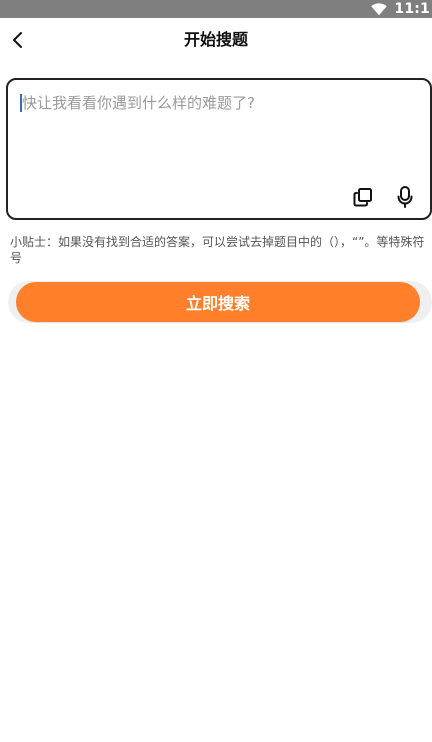 The image size is (432, 742). I want to click on microphone-icon, so click(405, 197).